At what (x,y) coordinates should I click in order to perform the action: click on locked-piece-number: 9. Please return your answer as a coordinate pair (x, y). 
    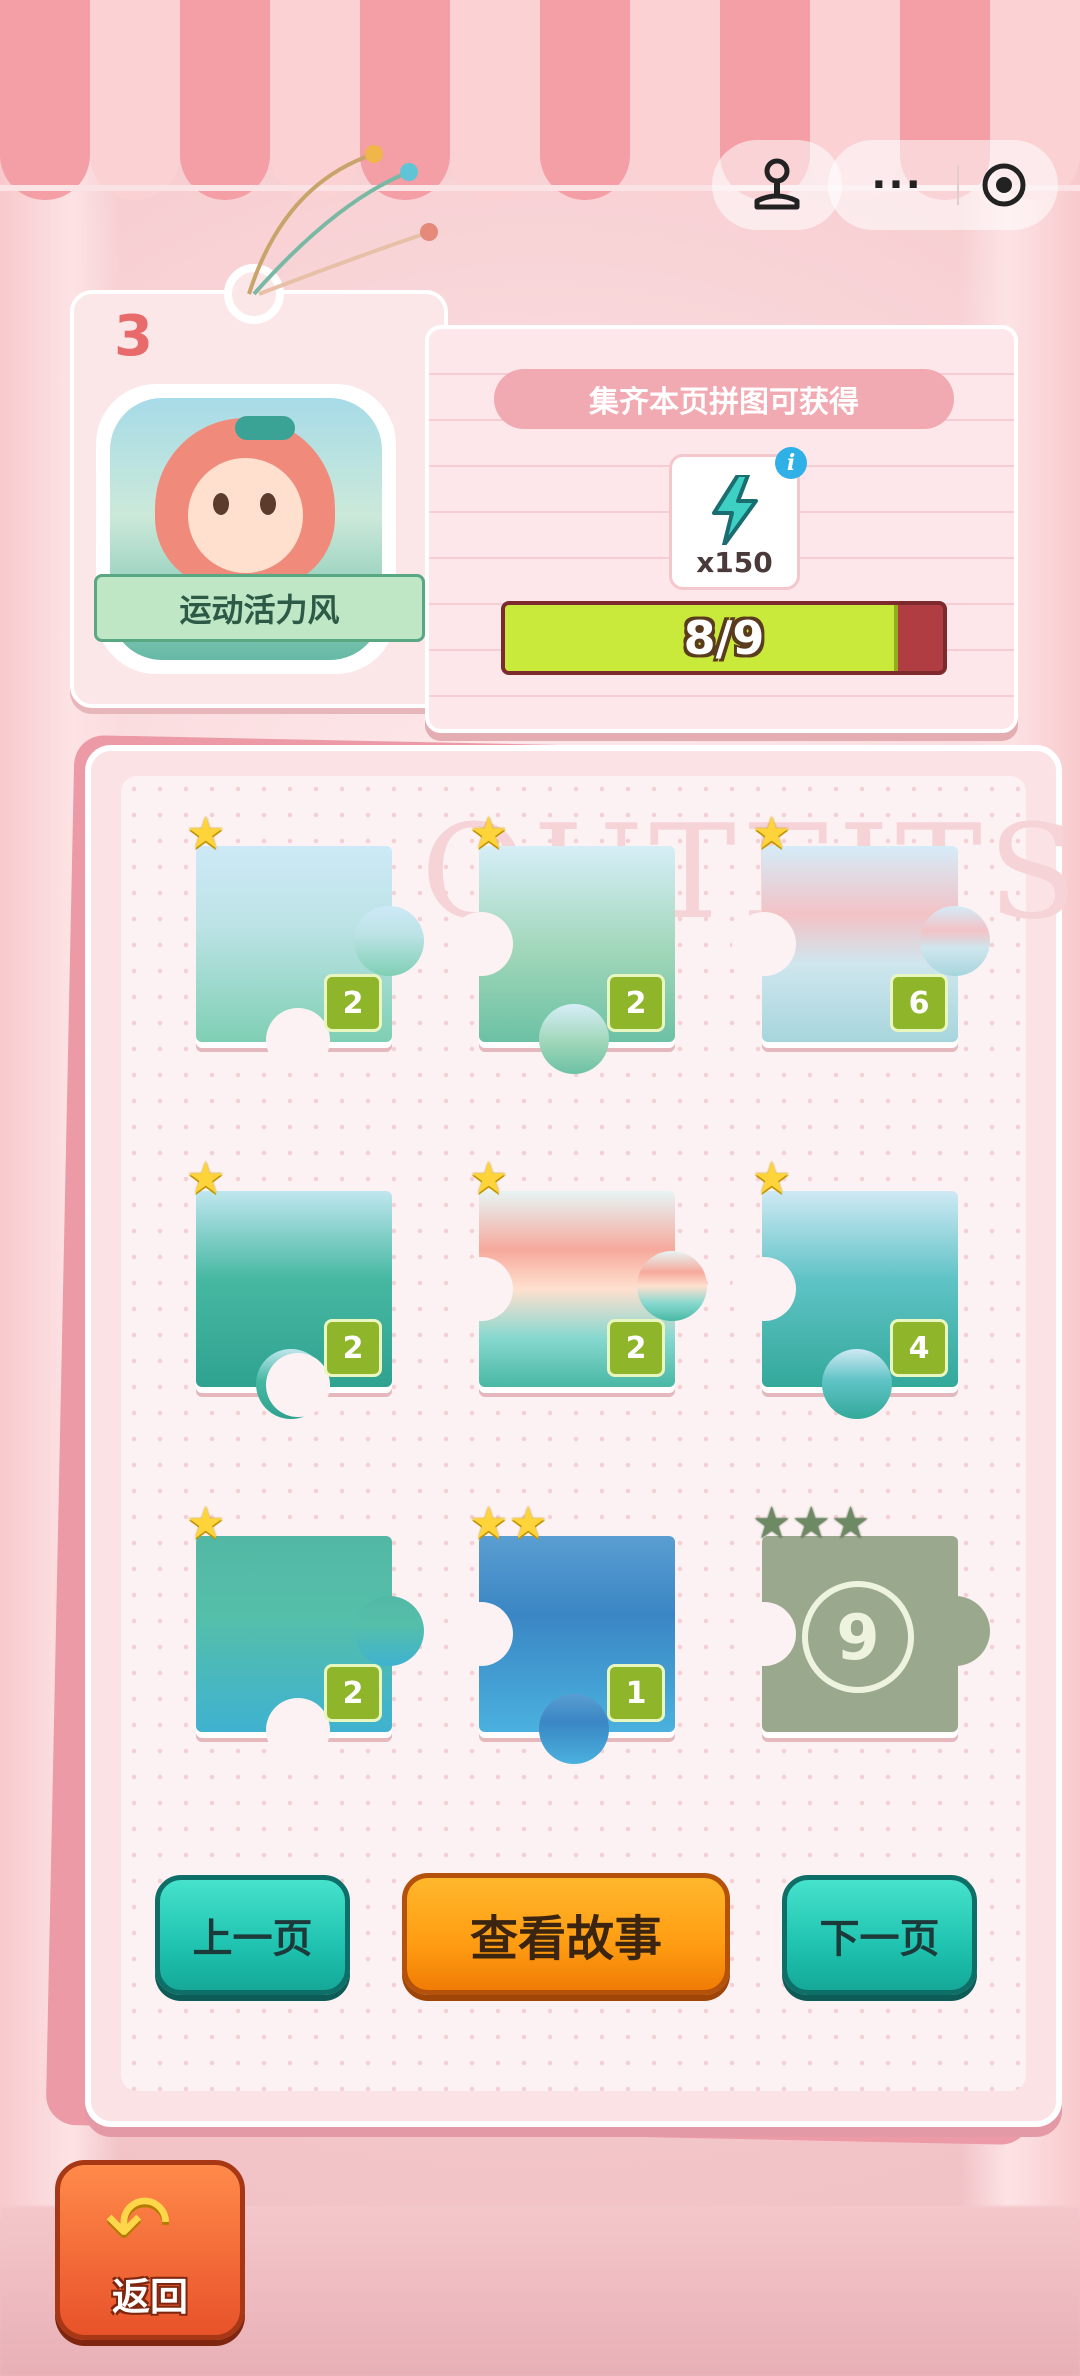
    Looking at the image, I should click on (858, 1637).